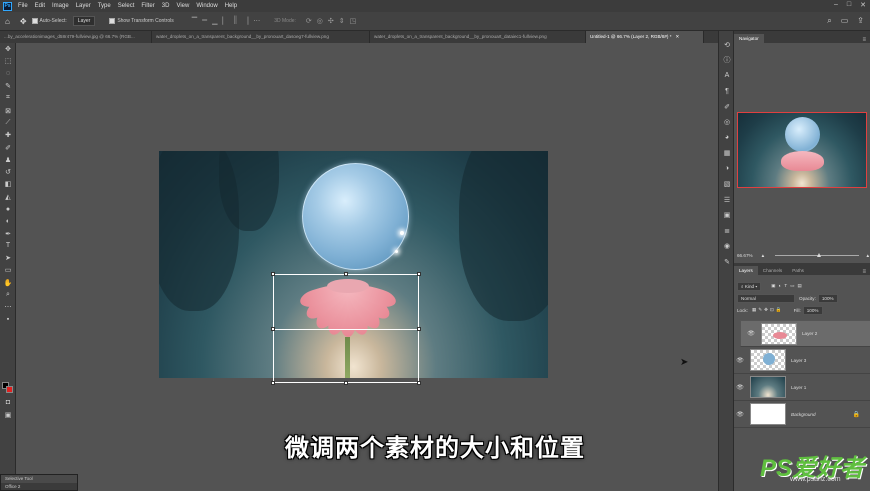  I want to click on blur-tool-icon: ●, so click(8, 209).